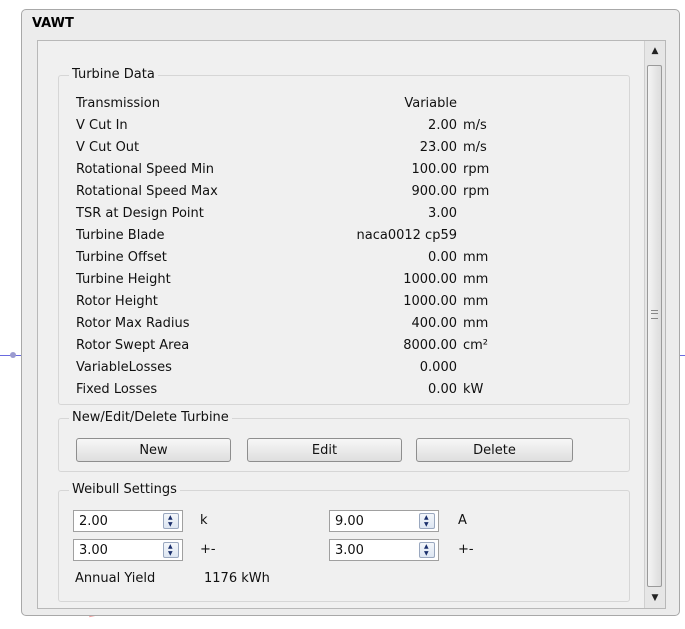  What do you see at coordinates (384, 550) in the screenshot?
I see `weibull-a-tolerance-spinbox: 3.00 ▲ ▼` at bounding box center [384, 550].